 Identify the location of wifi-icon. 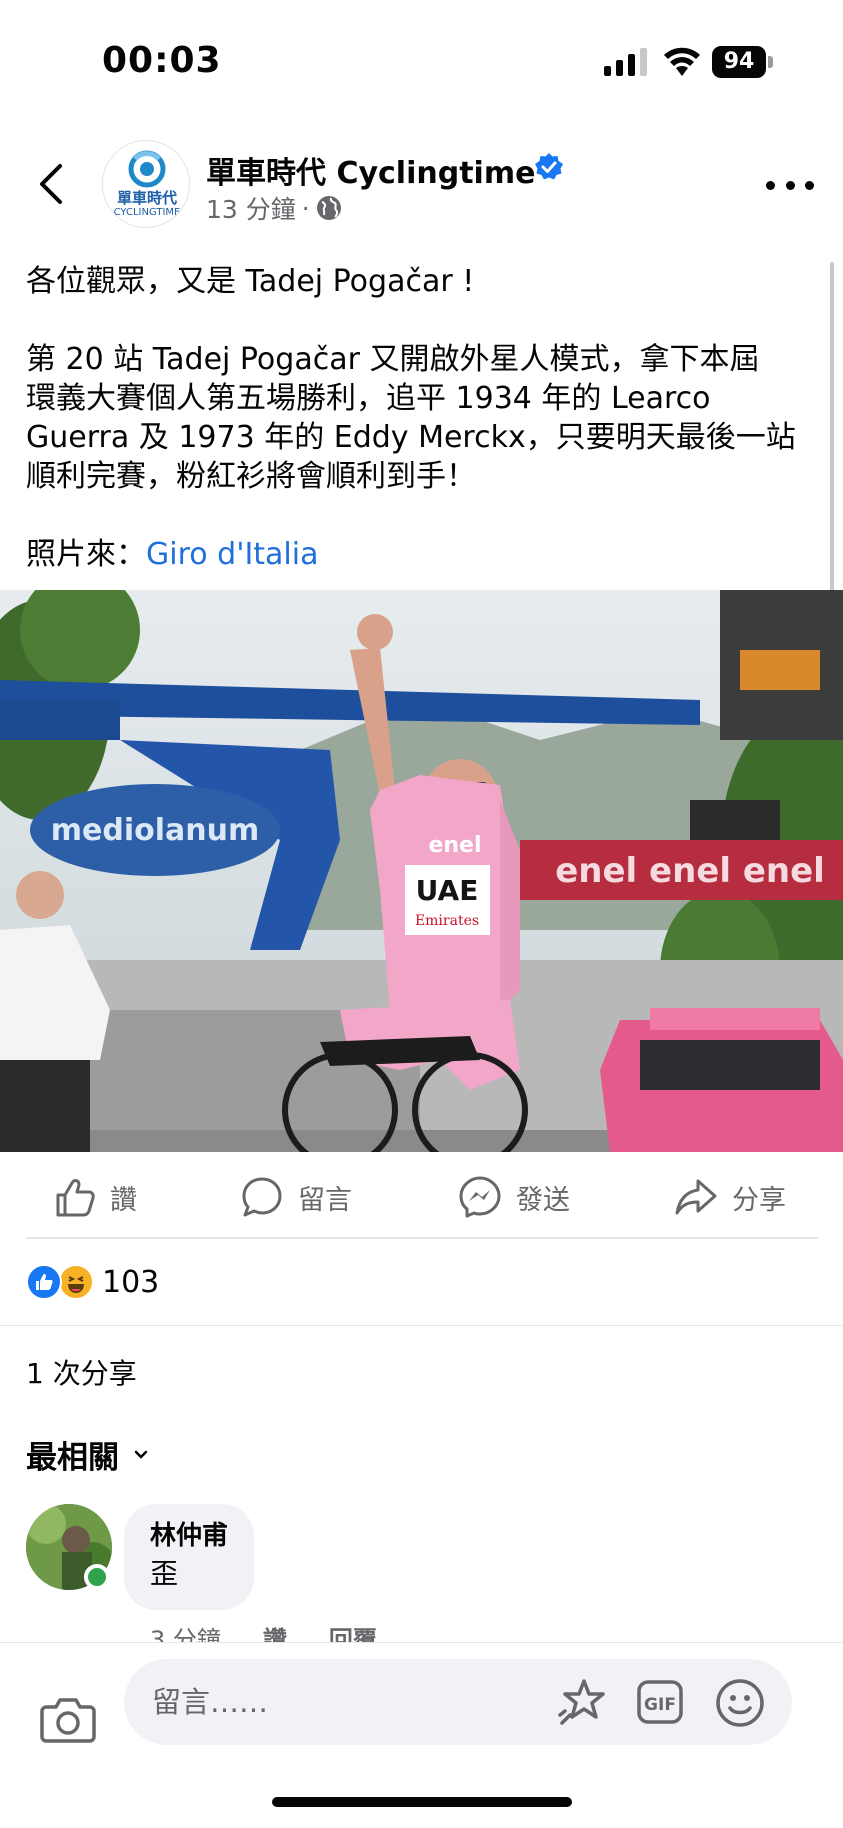
(682, 61).